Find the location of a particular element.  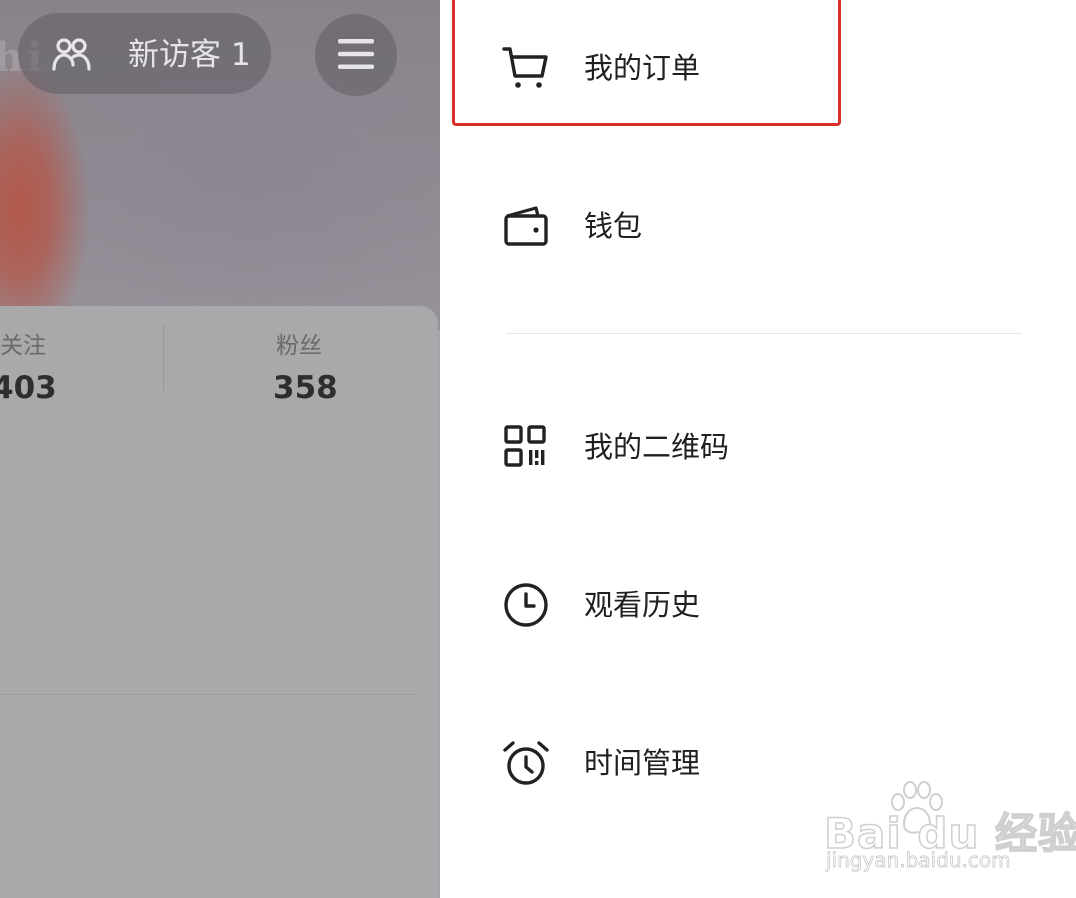

menu-item-label: 钱包 is located at coordinates (613, 226).